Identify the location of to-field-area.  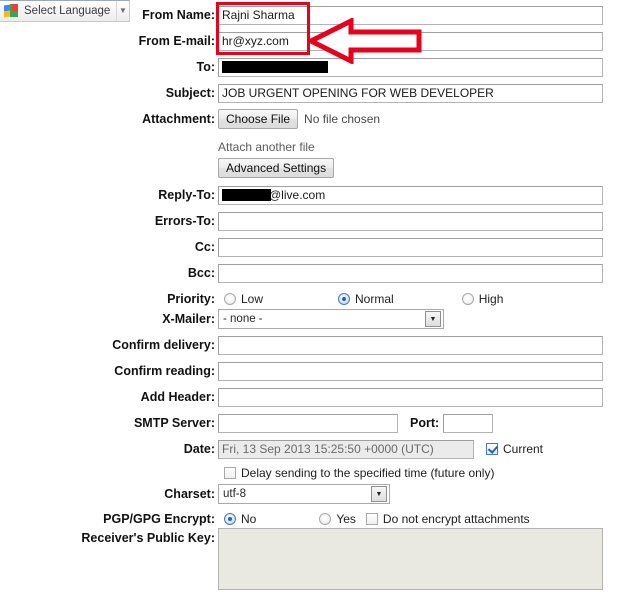
(410, 67).